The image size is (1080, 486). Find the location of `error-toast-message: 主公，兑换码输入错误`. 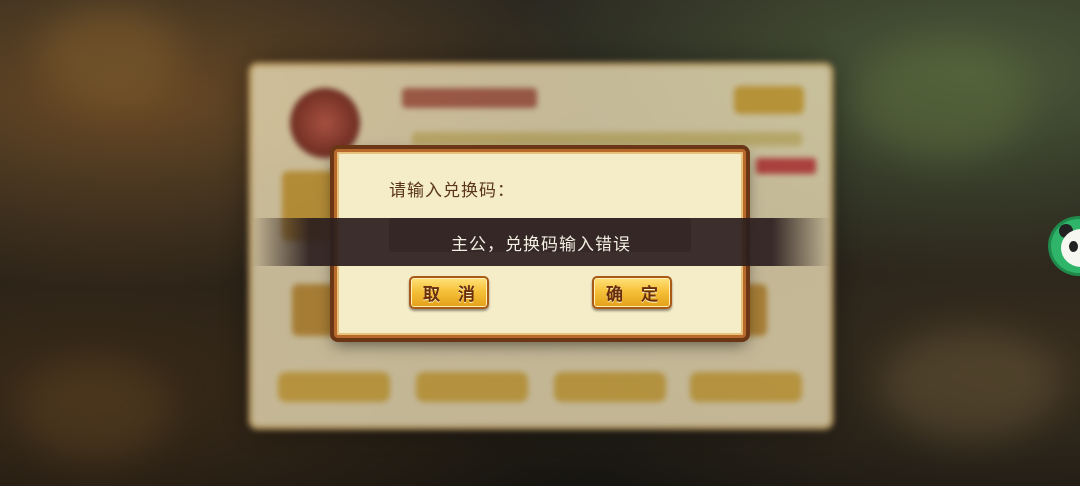

error-toast-message: 主公，兑换码输入错误 is located at coordinates (541, 244).